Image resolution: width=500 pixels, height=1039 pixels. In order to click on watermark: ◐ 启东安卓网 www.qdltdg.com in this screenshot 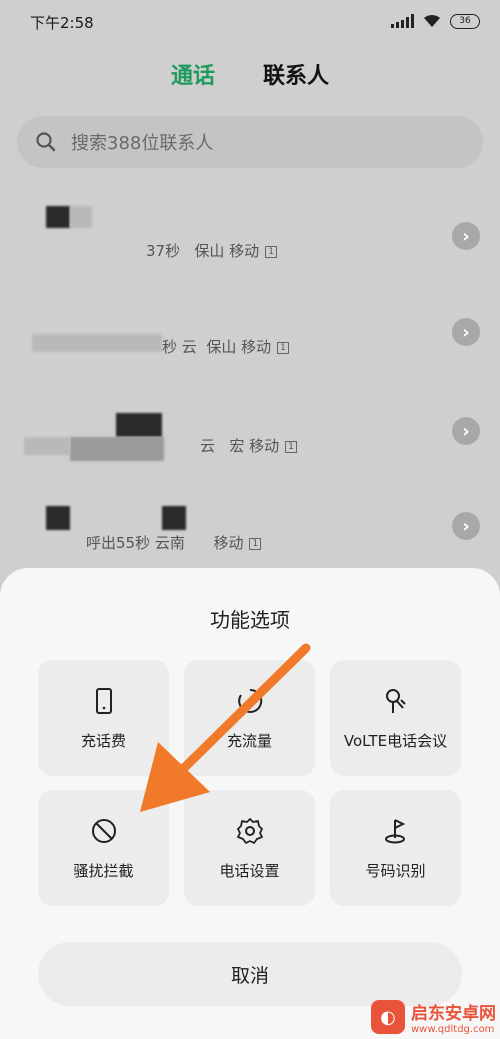, I will do `click(433, 1017)`.